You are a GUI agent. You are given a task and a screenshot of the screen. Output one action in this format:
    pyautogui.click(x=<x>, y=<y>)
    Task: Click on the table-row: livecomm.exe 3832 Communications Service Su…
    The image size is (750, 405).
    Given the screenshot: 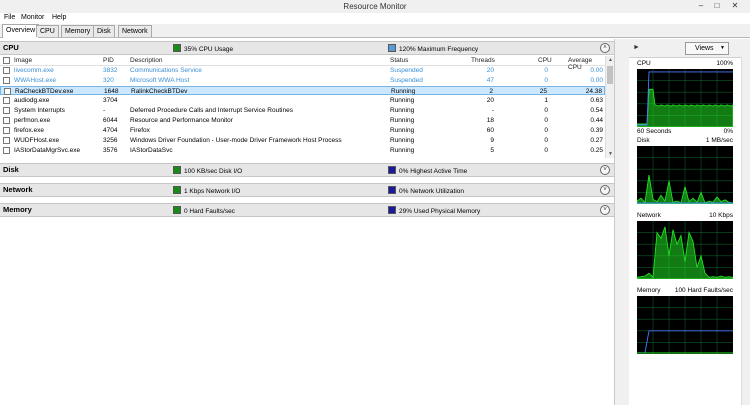 What is the action you would take?
    pyautogui.click(x=302, y=70)
    